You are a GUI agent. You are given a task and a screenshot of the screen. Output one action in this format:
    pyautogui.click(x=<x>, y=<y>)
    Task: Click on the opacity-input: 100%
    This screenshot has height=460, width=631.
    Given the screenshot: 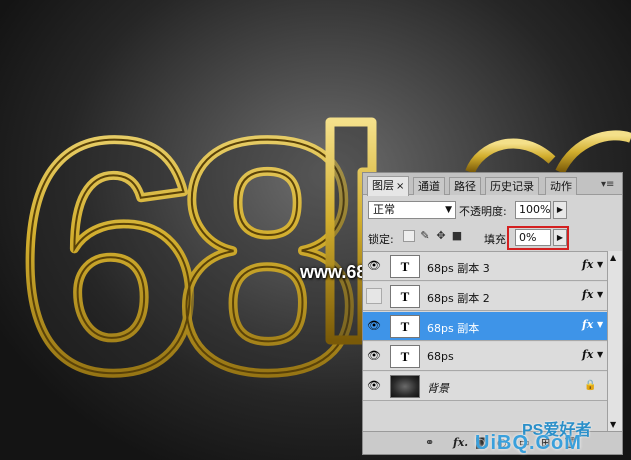 What is the action you would take?
    pyautogui.click(x=533, y=210)
    